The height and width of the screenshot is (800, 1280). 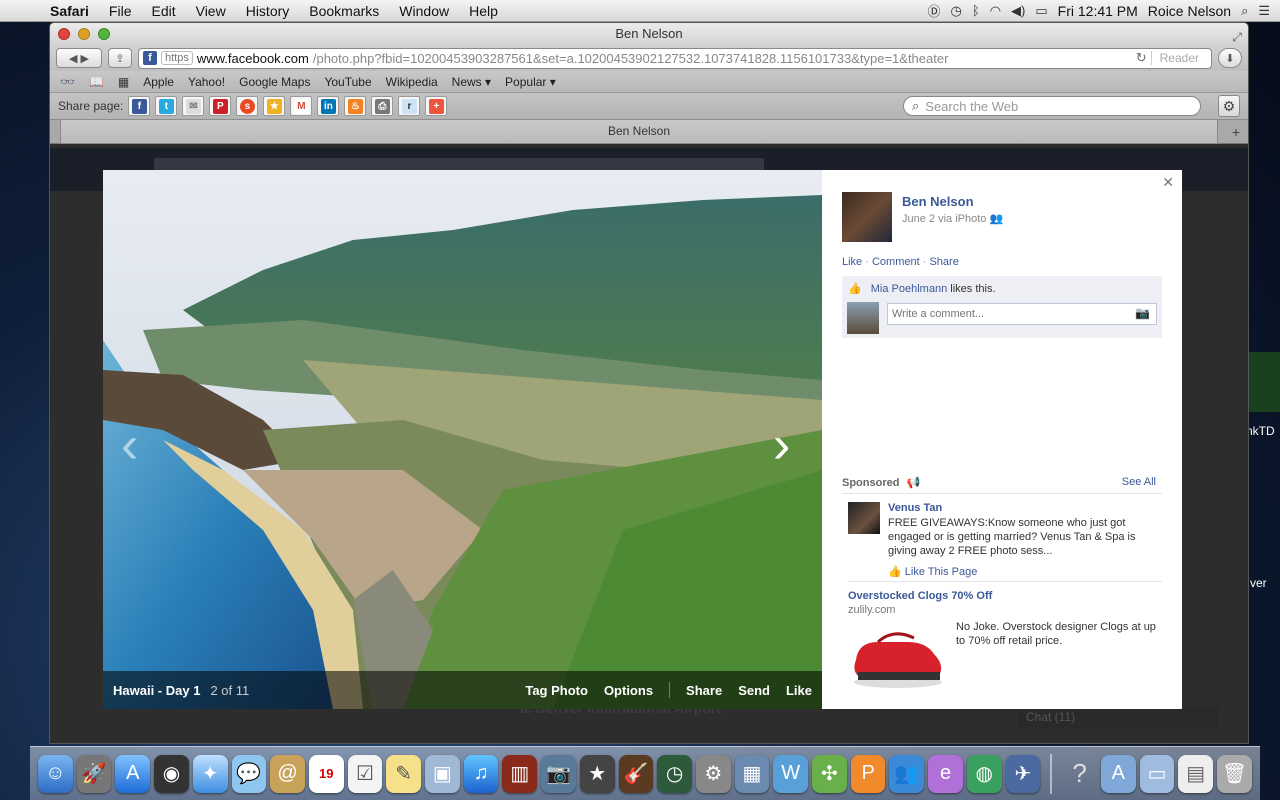 What do you see at coordinates (158, 82) in the screenshot?
I see `bookmark-apple: Apple` at bounding box center [158, 82].